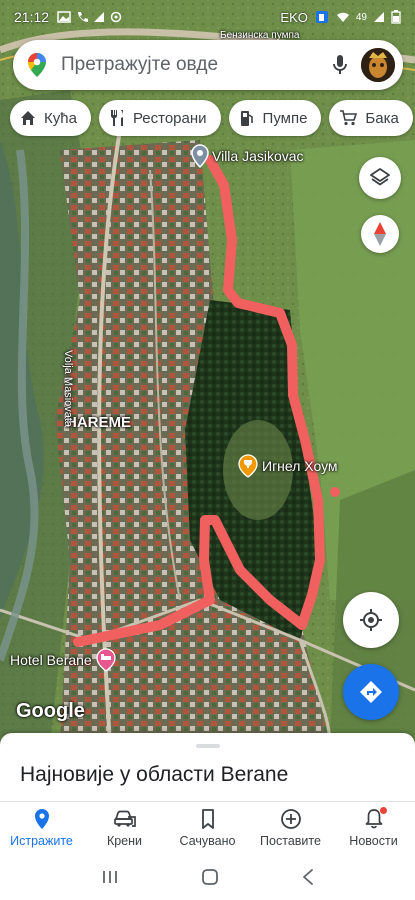 The width and height of the screenshot is (415, 900). I want to click on explore-sheet: Најновије у области Berane, so click(207, 767).